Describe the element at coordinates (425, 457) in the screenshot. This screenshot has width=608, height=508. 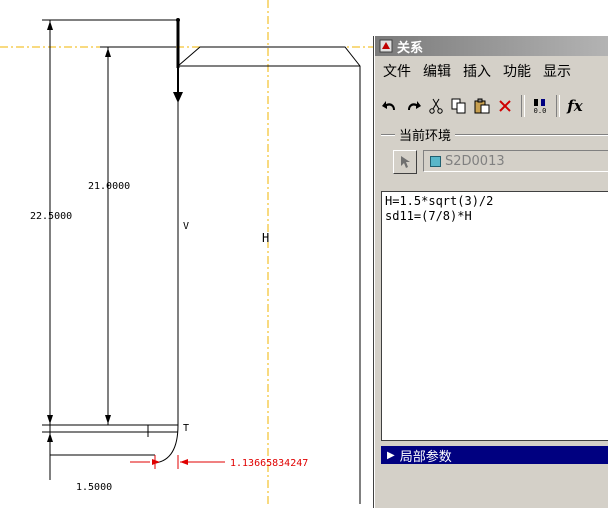
I see `local-parameters-label: 局部参数` at that location.